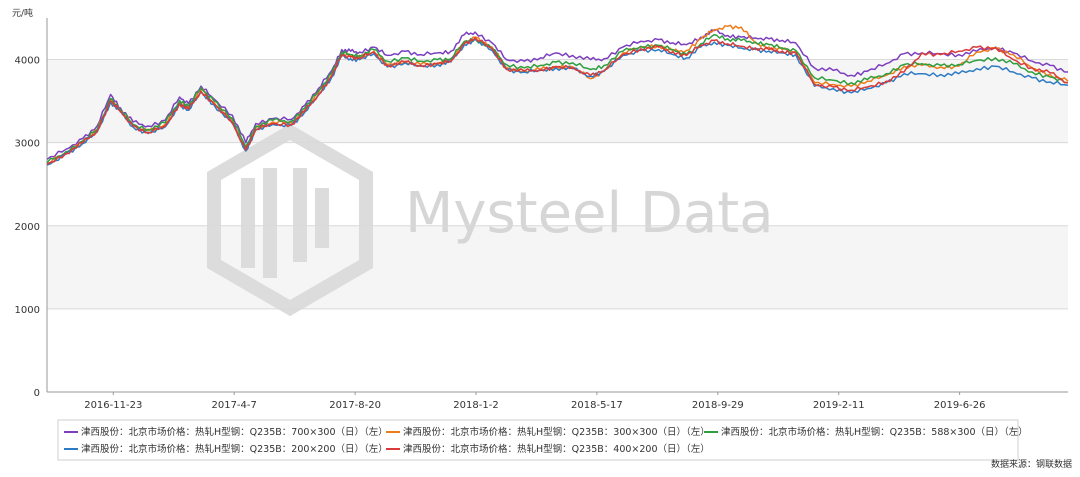  Describe the element at coordinates (475, 405) in the screenshot. I see `x-tick-label: 2018-1-2` at that location.